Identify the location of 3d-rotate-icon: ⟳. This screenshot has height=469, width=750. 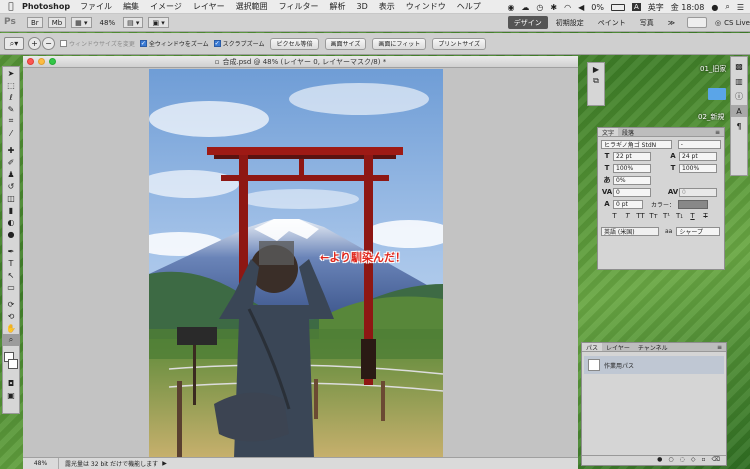
(11, 304).